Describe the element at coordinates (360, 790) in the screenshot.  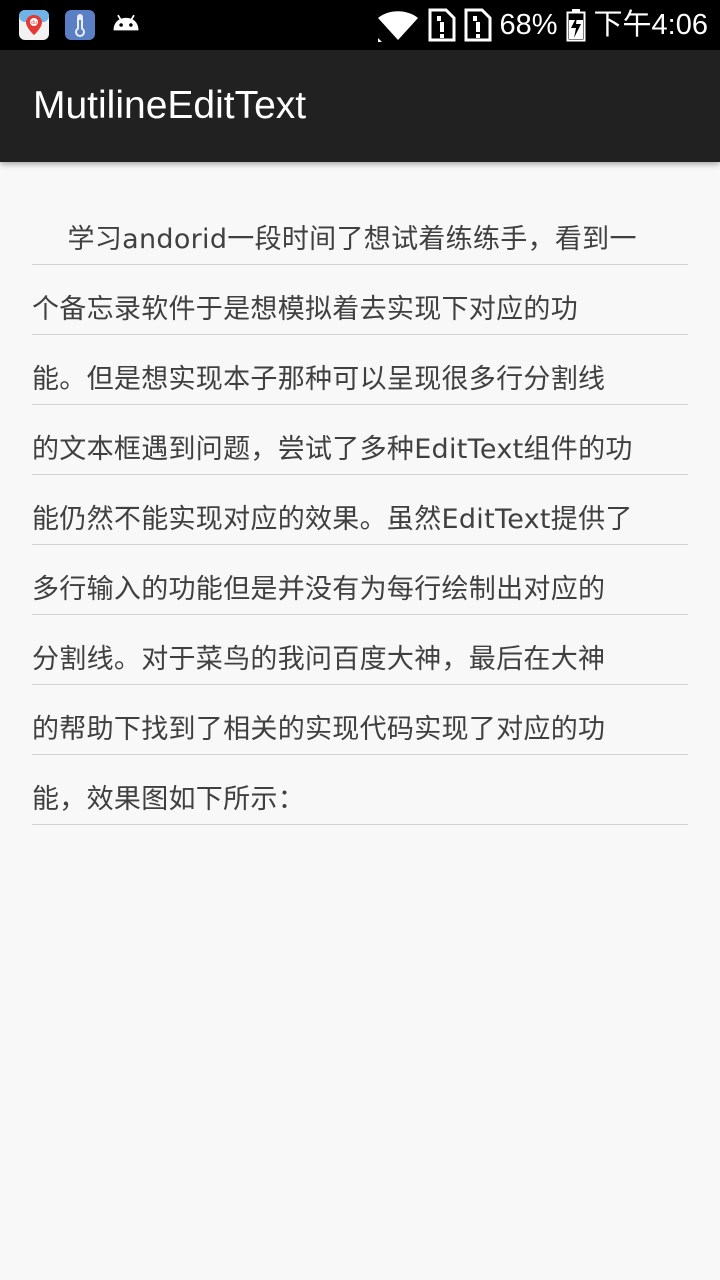
I see `edit-text-line: 能，效果图如下所示：` at that location.